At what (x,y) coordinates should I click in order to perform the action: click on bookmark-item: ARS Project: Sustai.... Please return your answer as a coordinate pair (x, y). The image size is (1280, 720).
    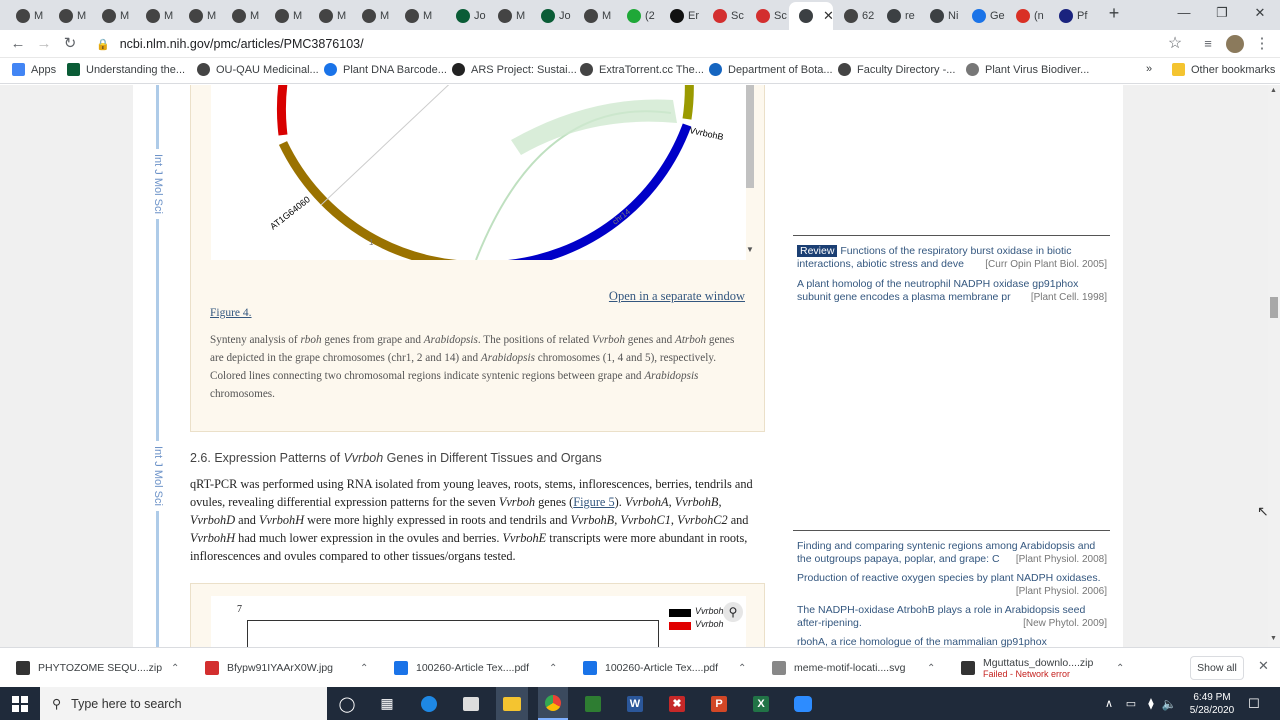
    Looking at the image, I should click on (514, 69).